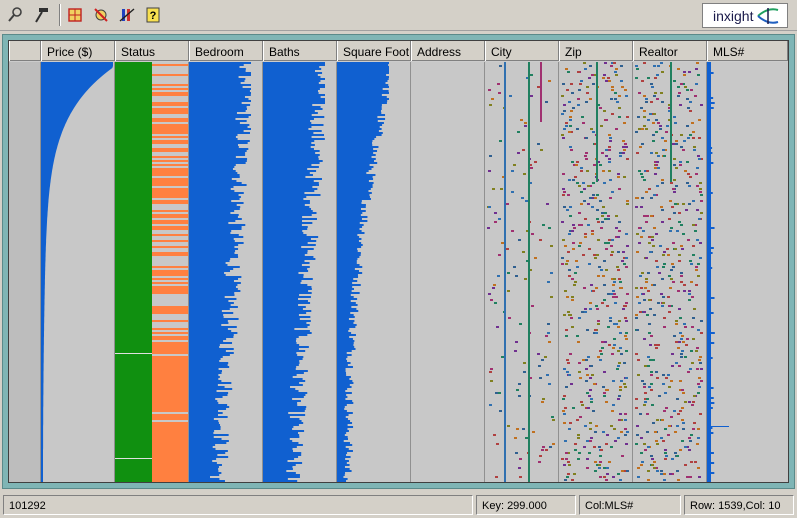  What do you see at coordinates (448, 51) in the screenshot?
I see `column-header-address: Address` at bounding box center [448, 51].